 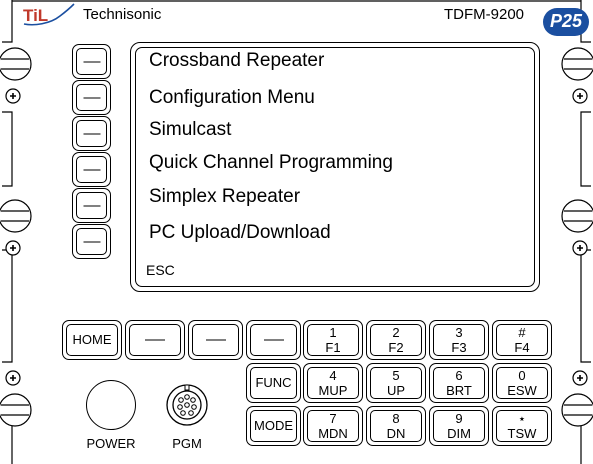 What do you see at coordinates (459, 340) in the screenshot?
I see `key-3-f3: 3 F3` at bounding box center [459, 340].